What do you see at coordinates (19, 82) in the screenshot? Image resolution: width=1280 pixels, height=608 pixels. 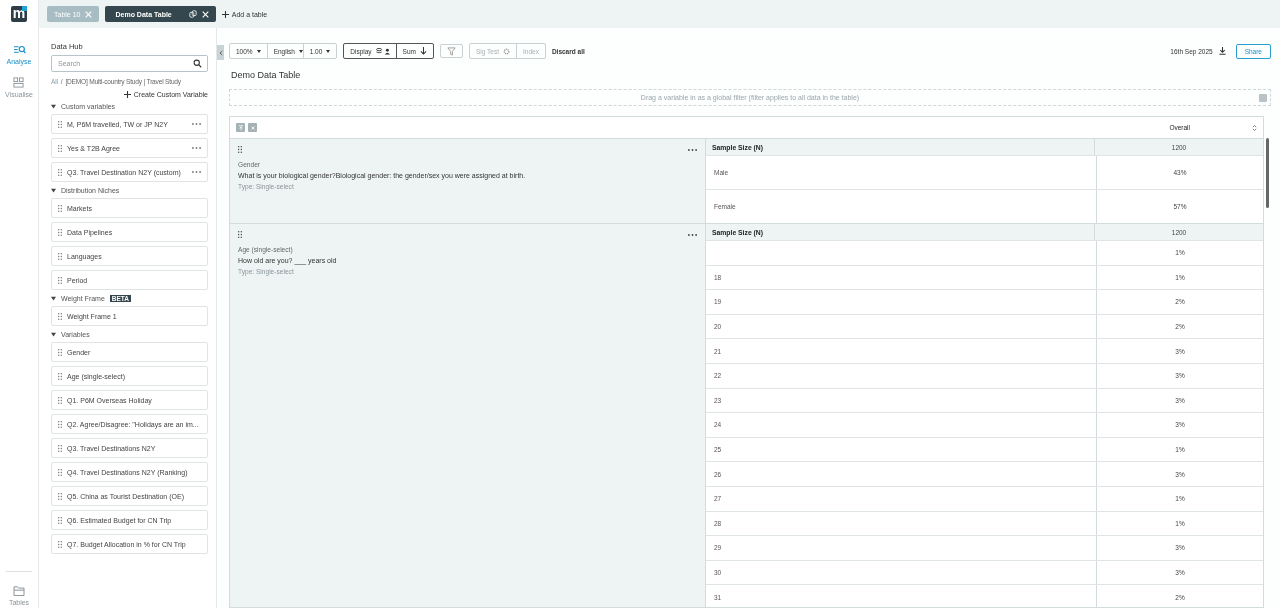 I see `grid-icon` at bounding box center [19, 82].